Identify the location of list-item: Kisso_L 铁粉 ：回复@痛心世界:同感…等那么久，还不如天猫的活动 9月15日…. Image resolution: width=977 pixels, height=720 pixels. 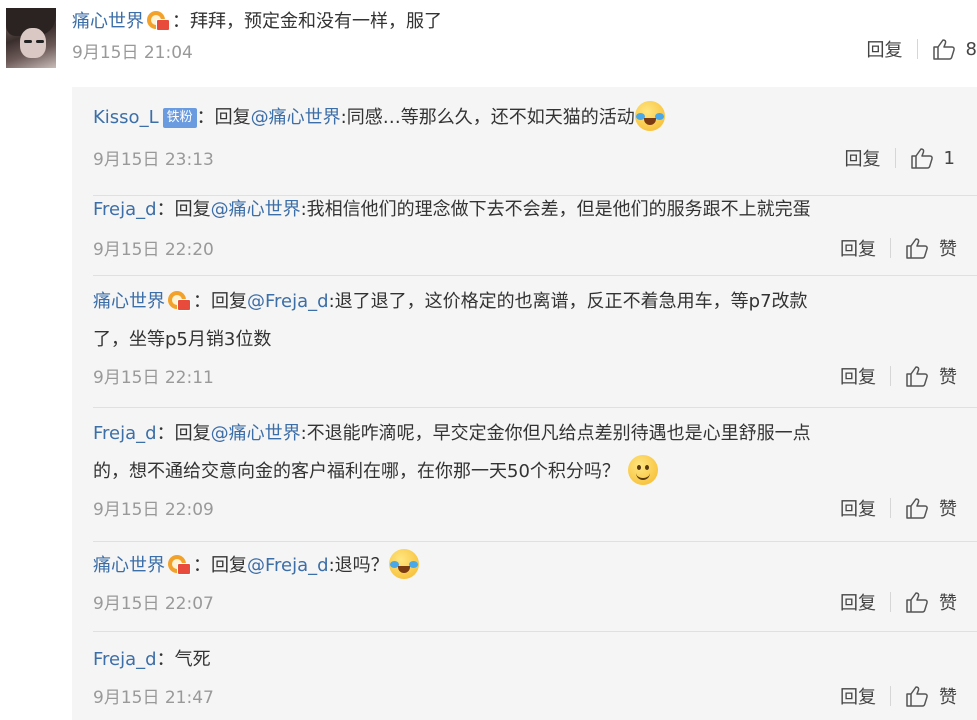
(535, 147).